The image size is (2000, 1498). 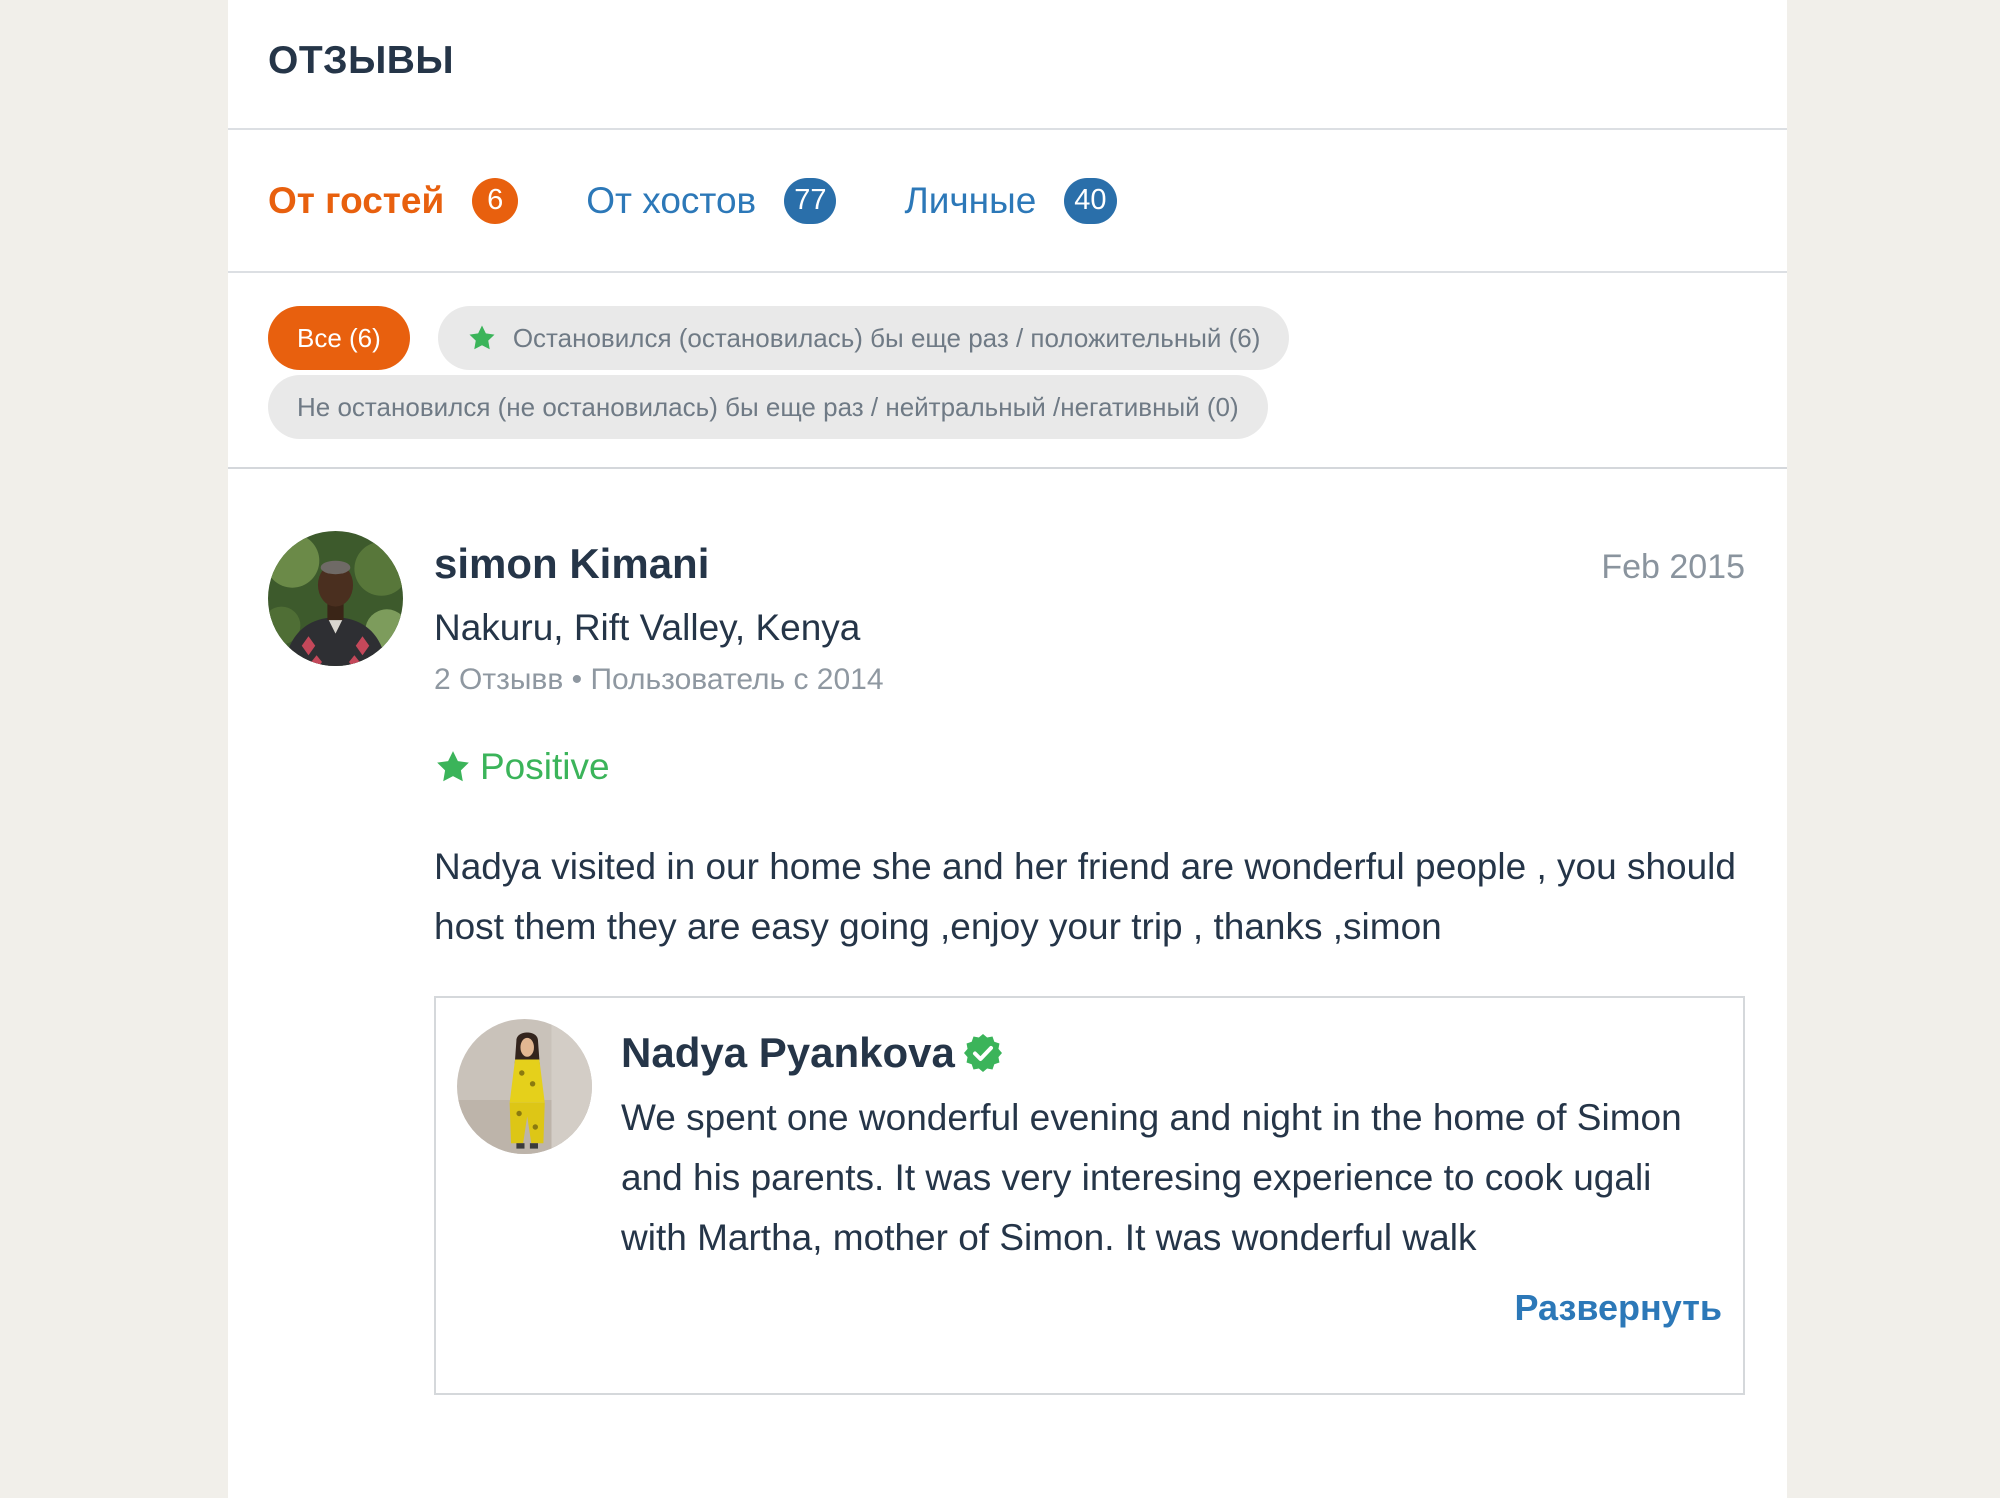 I want to click on review-rating: Positive, so click(x=1089, y=767).